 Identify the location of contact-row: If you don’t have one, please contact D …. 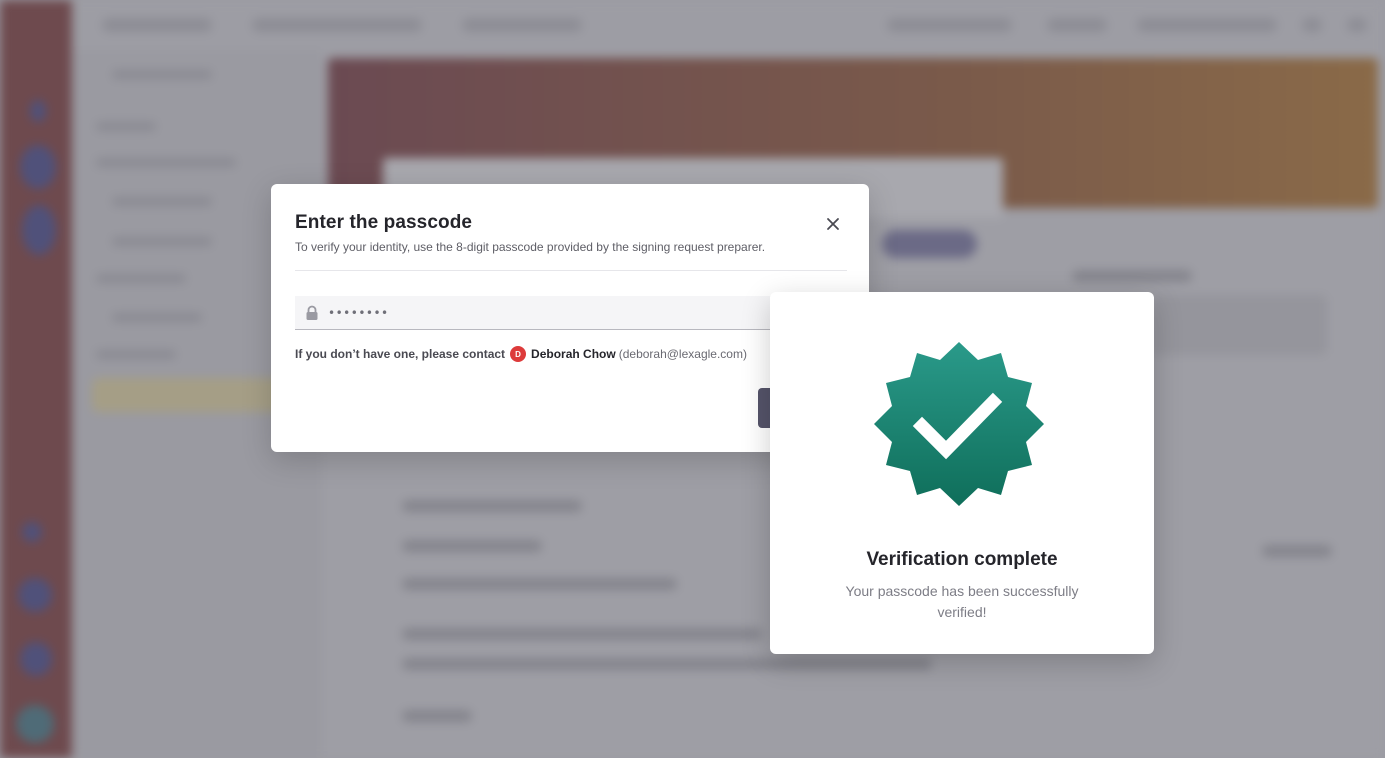
(570, 354).